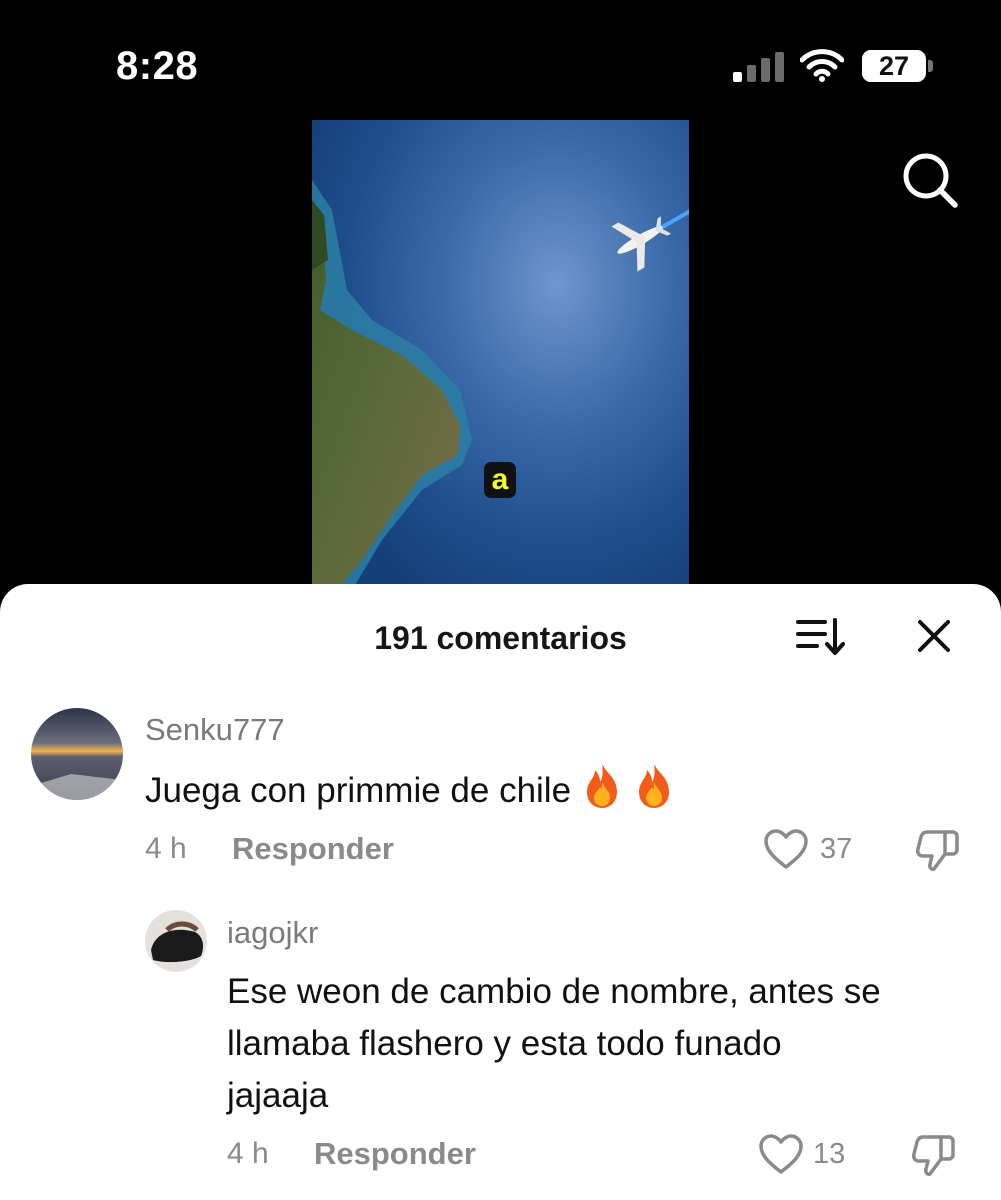 This screenshot has width=1001, height=1200. I want to click on search-icon, so click(930, 180).